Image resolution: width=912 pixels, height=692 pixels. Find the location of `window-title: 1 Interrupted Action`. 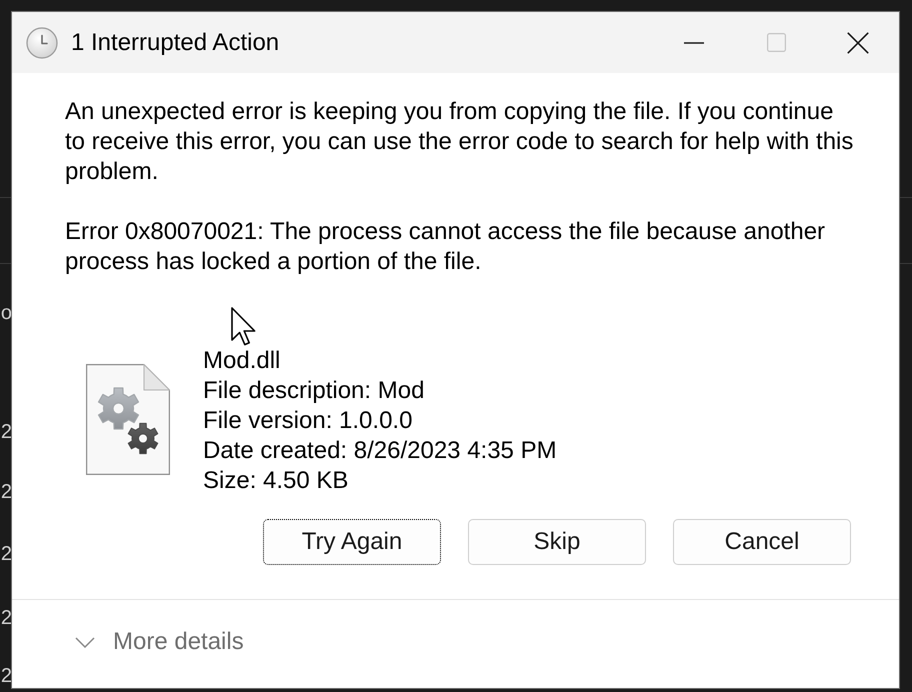

window-title: 1 Interrupted Action is located at coordinates (175, 43).